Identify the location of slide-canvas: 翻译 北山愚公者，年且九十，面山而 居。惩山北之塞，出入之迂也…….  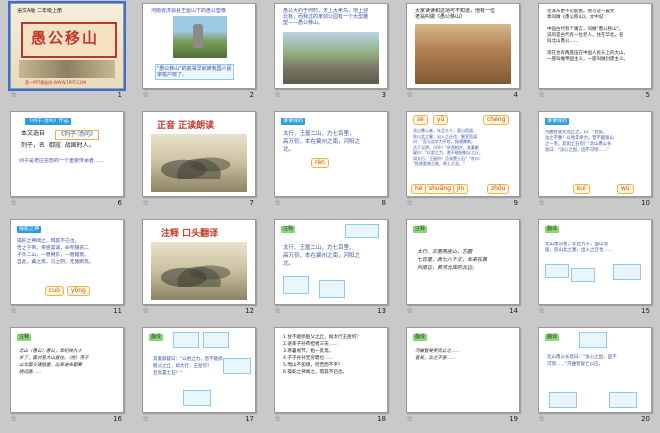
(595, 262).